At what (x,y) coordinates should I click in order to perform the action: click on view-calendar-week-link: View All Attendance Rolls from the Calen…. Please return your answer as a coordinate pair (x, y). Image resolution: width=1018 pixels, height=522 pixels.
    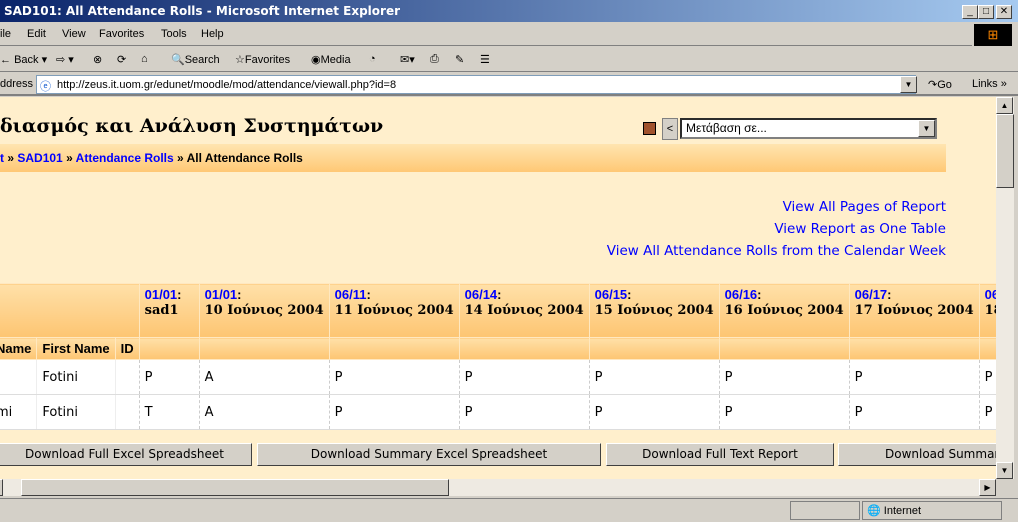
    Looking at the image, I should click on (776, 251).